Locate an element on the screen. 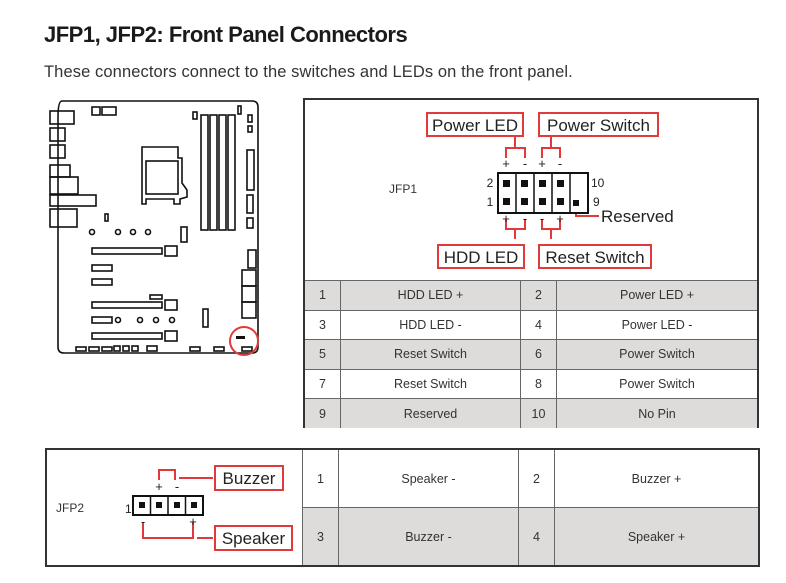 This screenshot has width=786, height=583. jfp1-label: JFP1 is located at coordinates (403, 189).